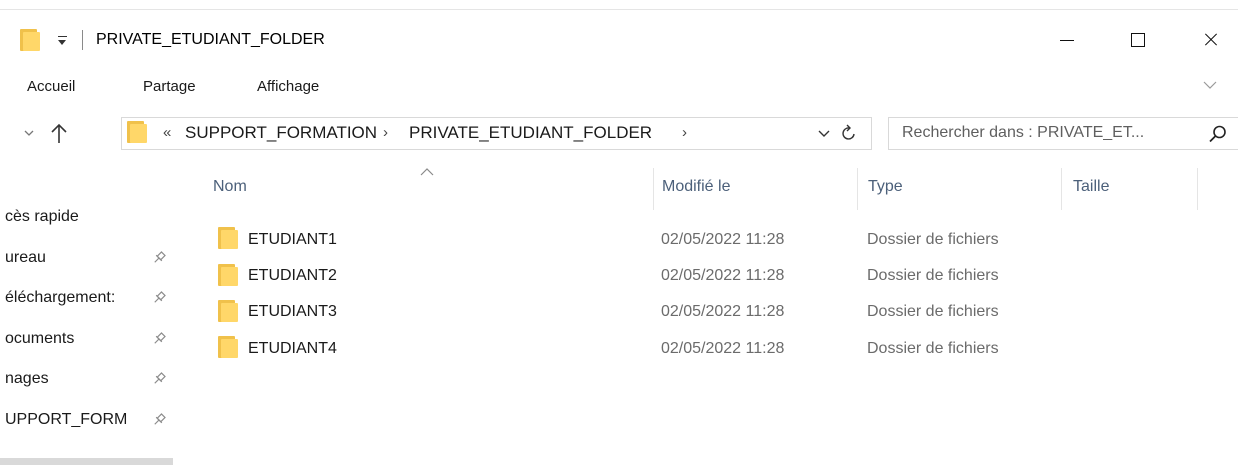  Describe the element at coordinates (281, 133) in the screenshot. I see `breadcrumb-support-formation: SUPPORT_FORMATION` at that location.